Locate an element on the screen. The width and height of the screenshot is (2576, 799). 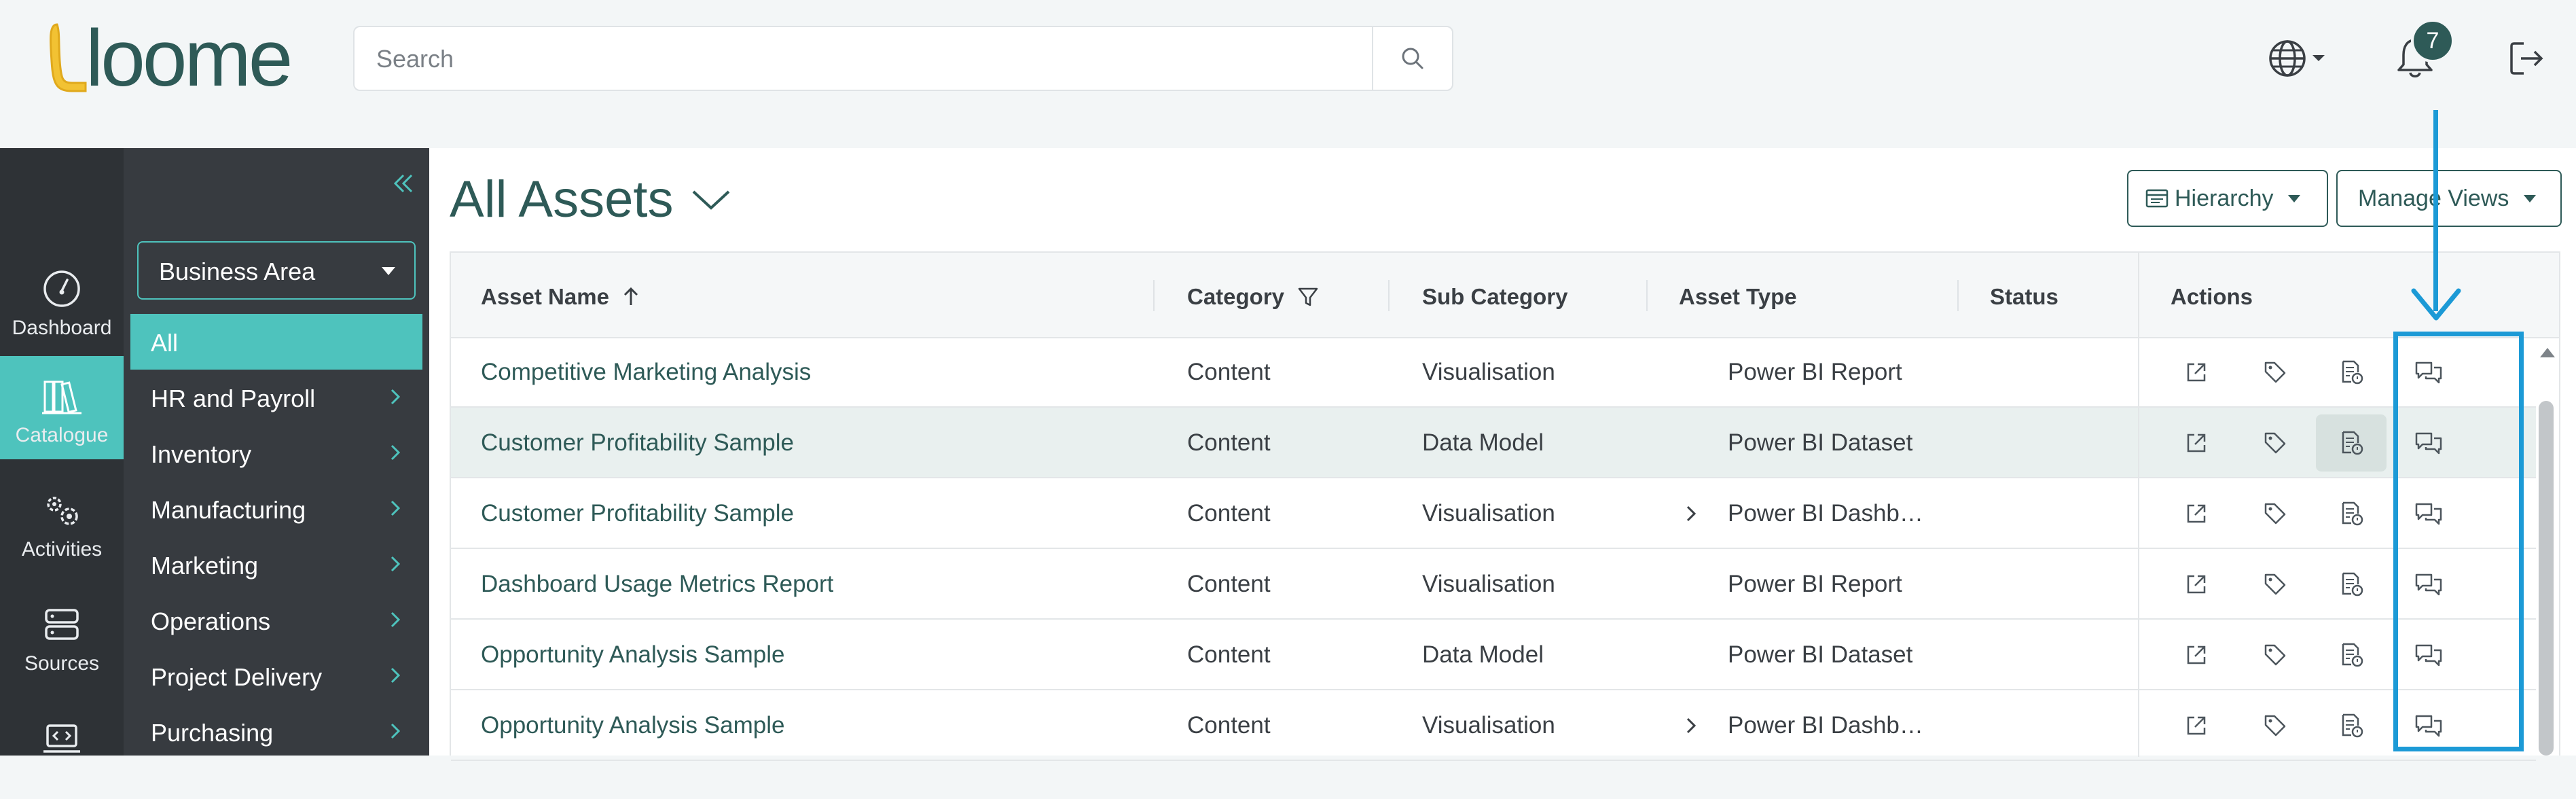
sidebar-item-activities: Activities is located at coordinates (62, 520).